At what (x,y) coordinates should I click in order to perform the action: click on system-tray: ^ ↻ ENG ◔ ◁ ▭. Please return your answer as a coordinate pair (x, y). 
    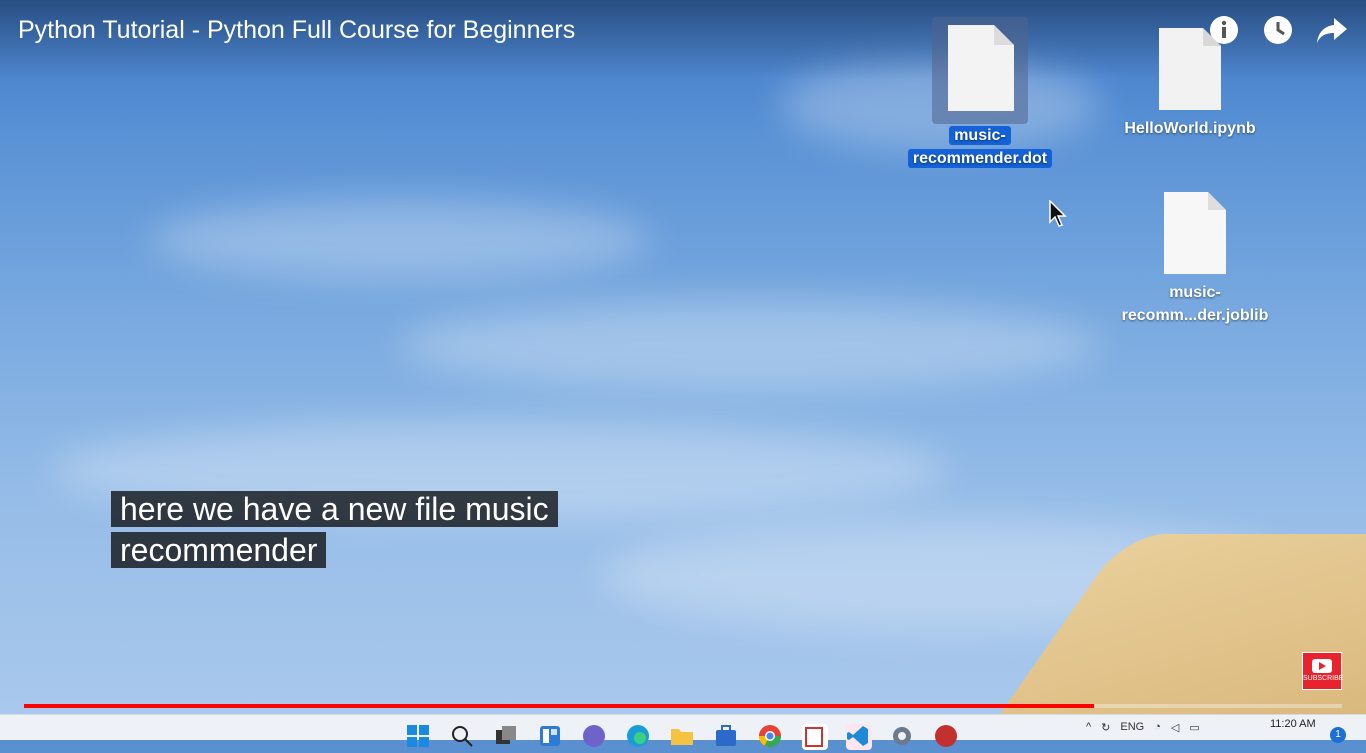
    Looking at the image, I should click on (1143, 727).